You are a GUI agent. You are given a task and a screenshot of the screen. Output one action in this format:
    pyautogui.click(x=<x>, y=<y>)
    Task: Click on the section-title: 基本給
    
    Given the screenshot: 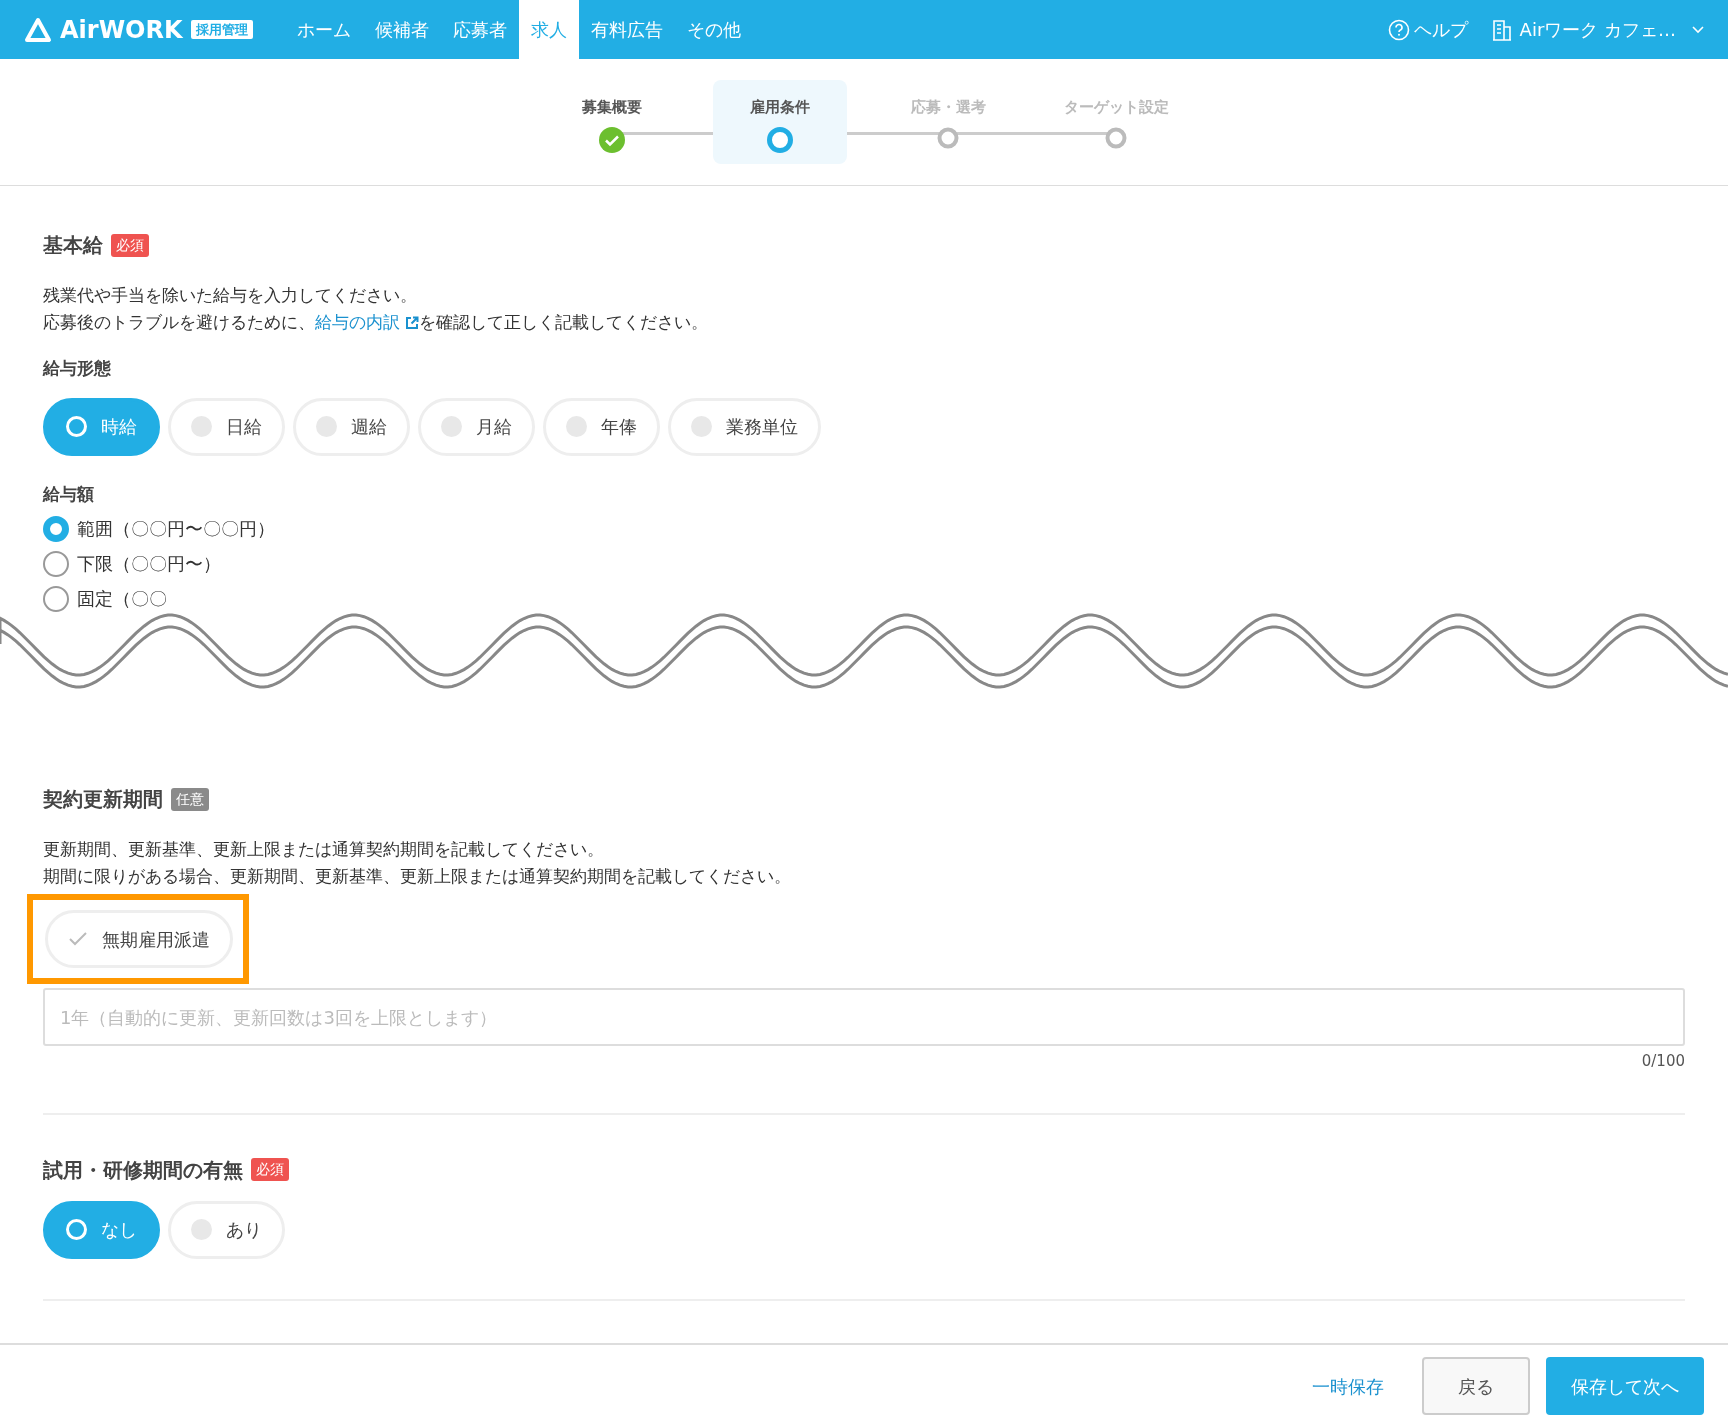 What is the action you would take?
    pyautogui.click(x=73, y=245)
    